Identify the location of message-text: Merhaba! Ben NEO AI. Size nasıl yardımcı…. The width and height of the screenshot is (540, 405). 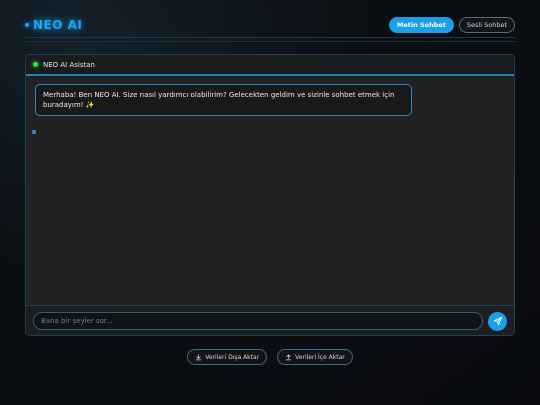
(219, 100).